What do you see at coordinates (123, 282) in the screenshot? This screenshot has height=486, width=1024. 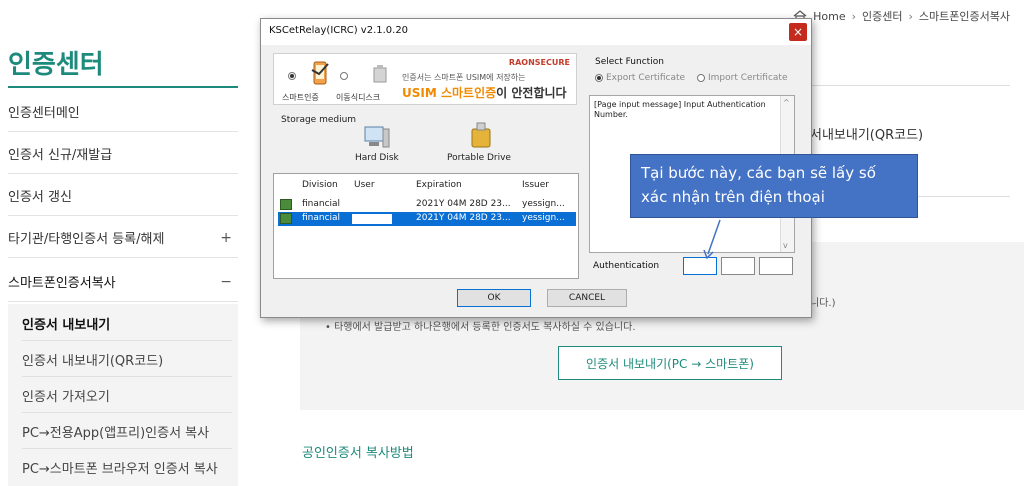 I see `sidebar-item-smartphone-copy: 스마트폰인증서복사 −` at bounding box center [123, 282].